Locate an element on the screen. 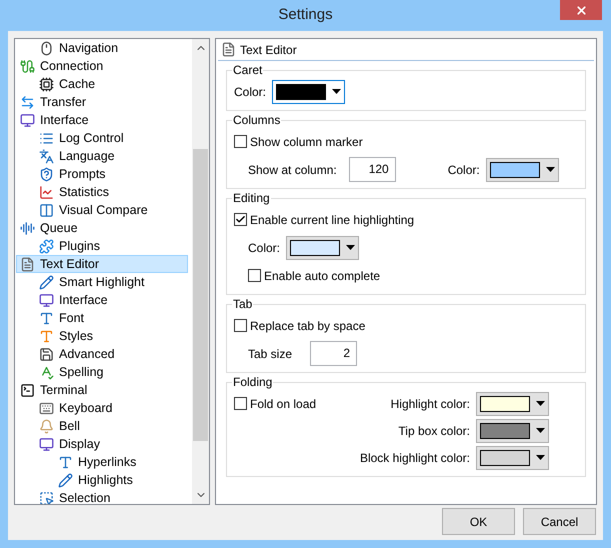 This screenshot has height=548, width=611. tree-item: Bell is located at coordinates (60, 426).